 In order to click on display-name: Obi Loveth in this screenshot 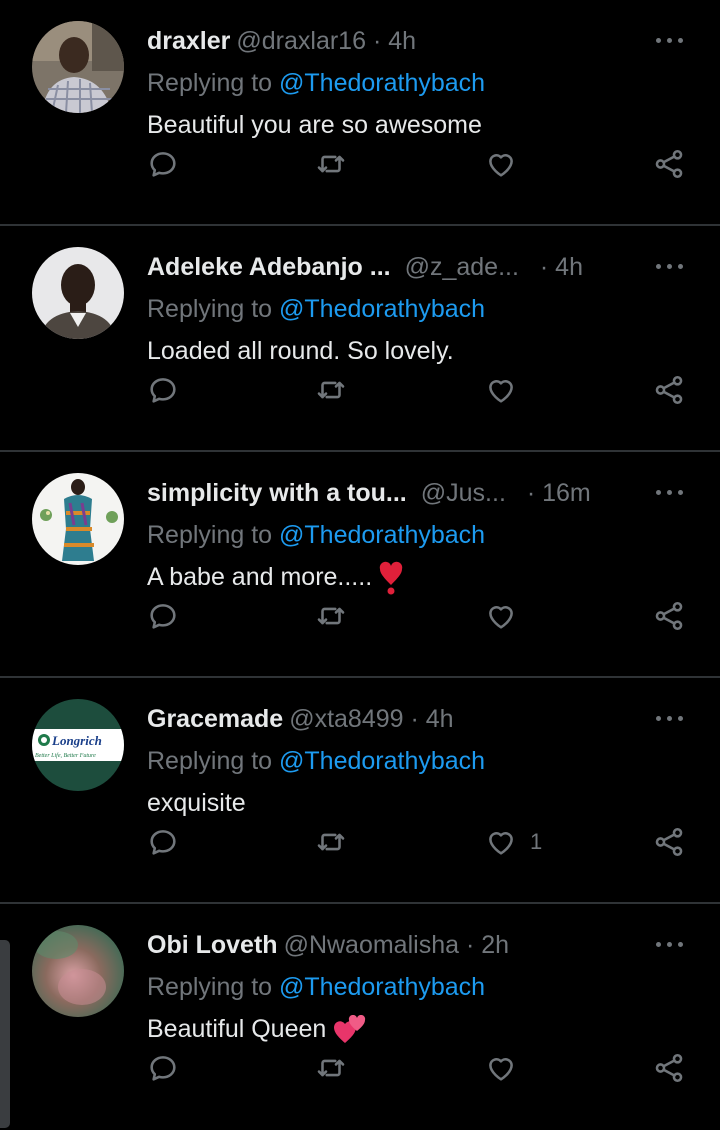, I will do `click(212, 945)`.